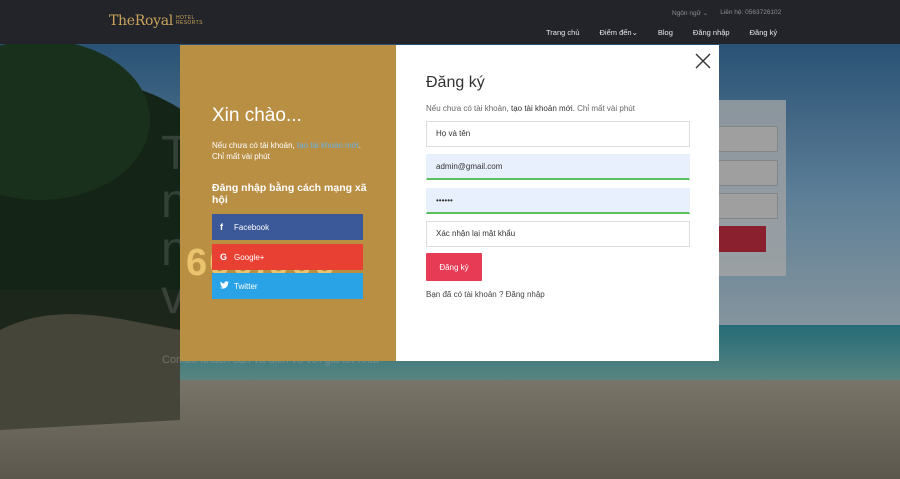 The height and width of the screenshot is (479, 900). Describe the element at coordinates (711, 32) in the screenshot. I see `nav-item-login: Đăng nhập` at that location.